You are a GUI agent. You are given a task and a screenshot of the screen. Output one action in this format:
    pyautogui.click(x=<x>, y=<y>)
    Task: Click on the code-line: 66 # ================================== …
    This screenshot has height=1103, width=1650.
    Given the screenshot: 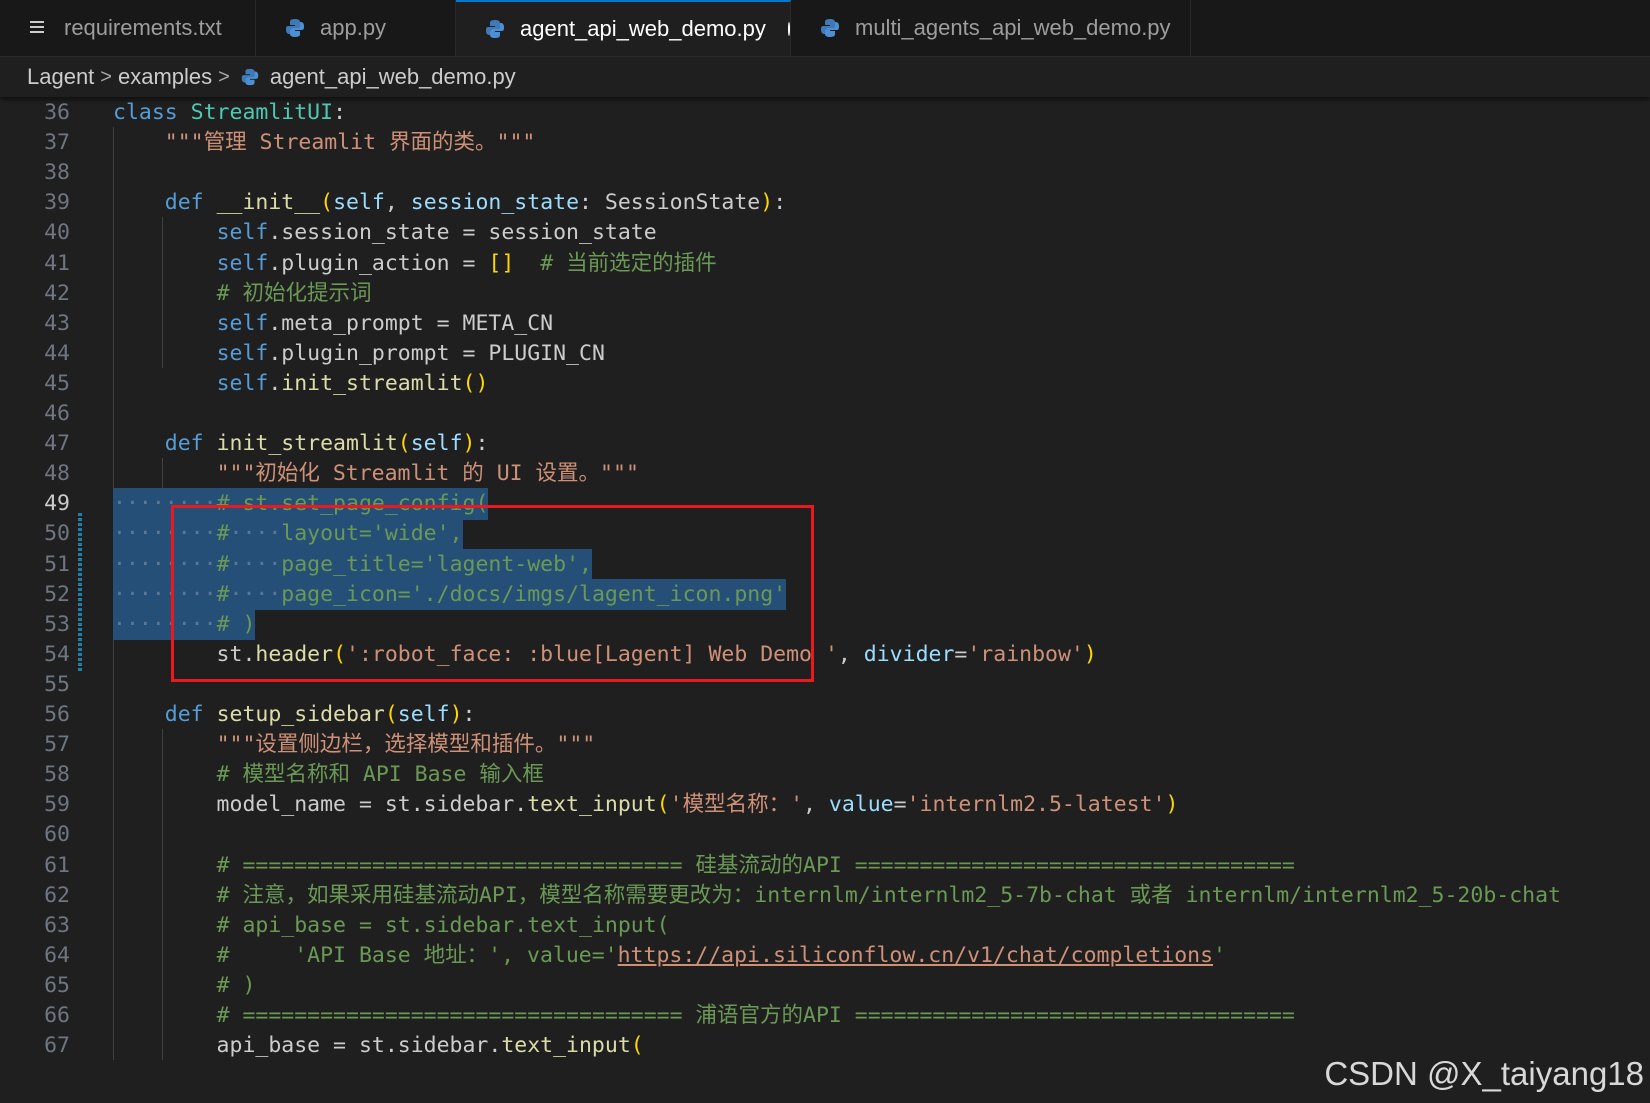 What is the action you would take?
    pyautogui.click(x=825, y=1016)
    